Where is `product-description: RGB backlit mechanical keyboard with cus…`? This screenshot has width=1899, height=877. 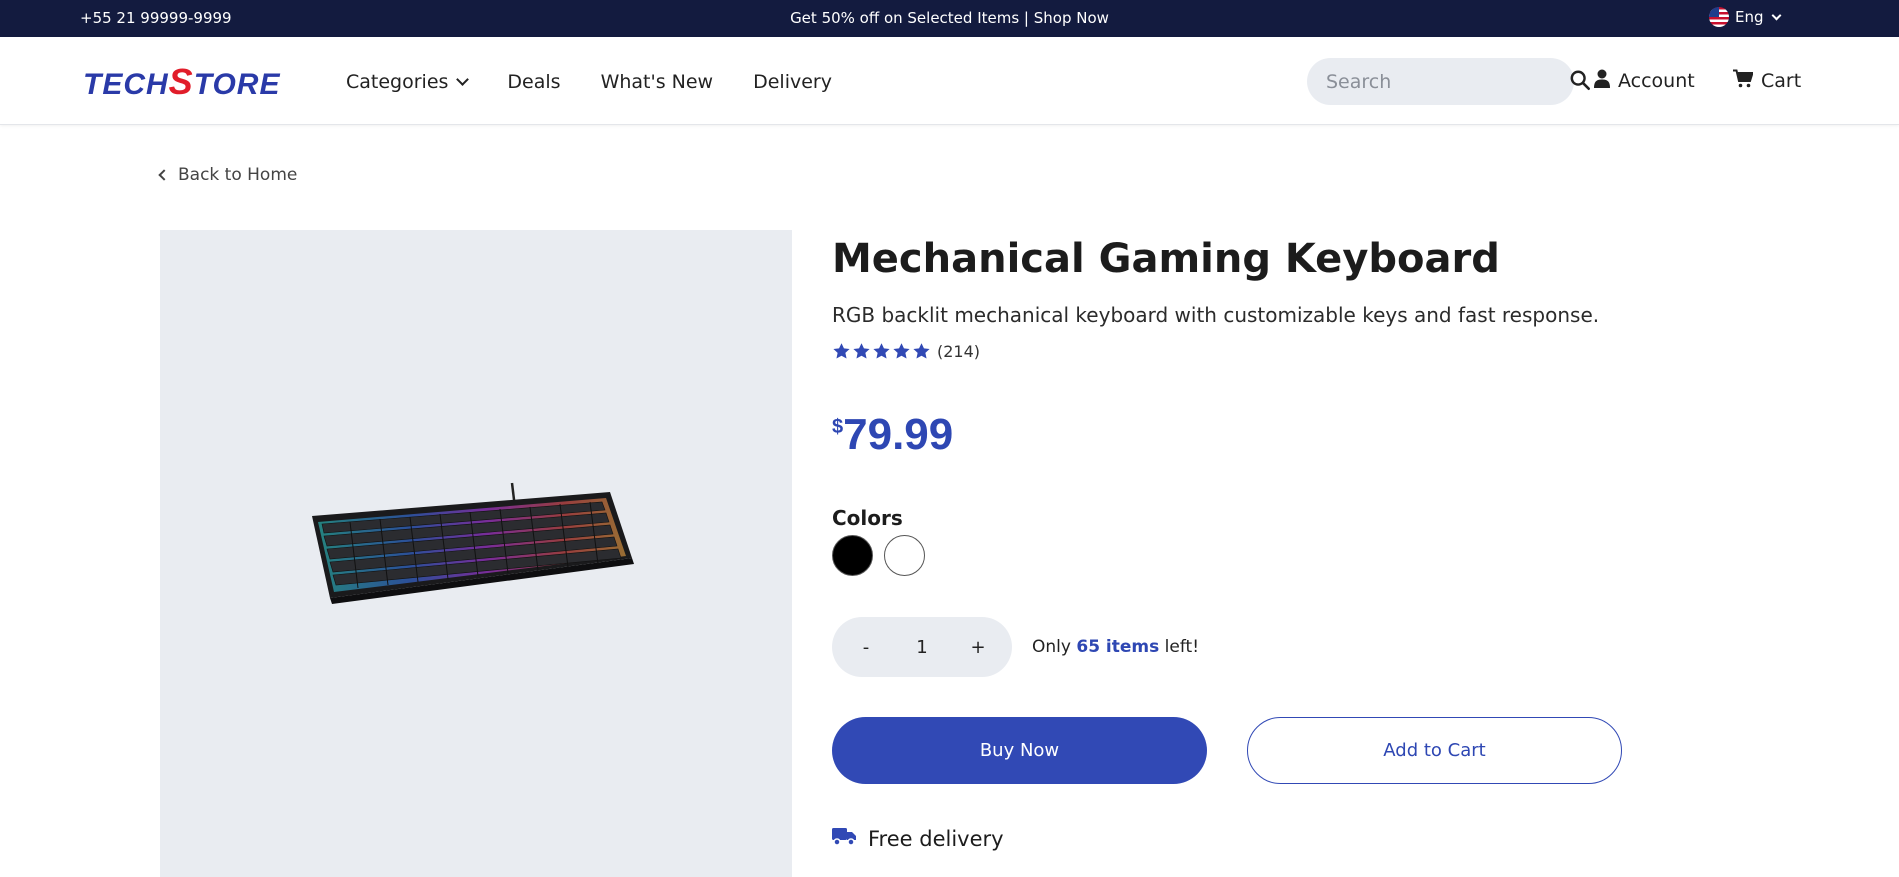
product-description: RGB backlit mechanical keyboard with cus… is located at coordinates (1216, 315).